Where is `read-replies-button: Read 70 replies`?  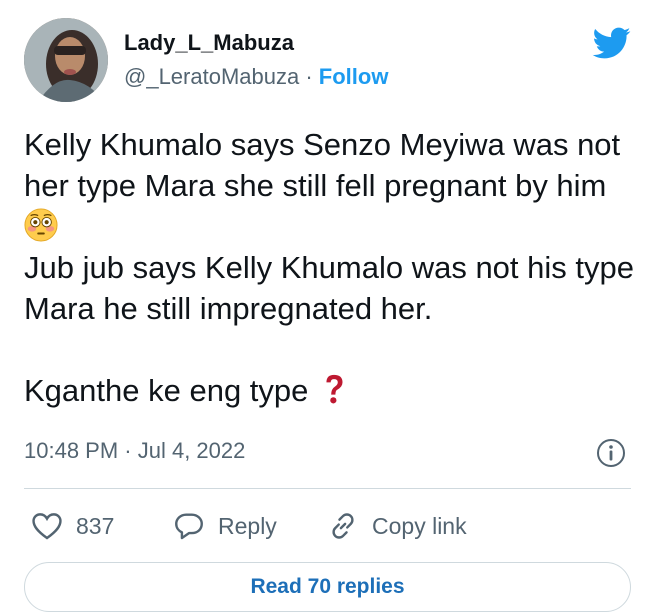 read-replies-button: Read 70 replies is located at coordinates (327, 587).